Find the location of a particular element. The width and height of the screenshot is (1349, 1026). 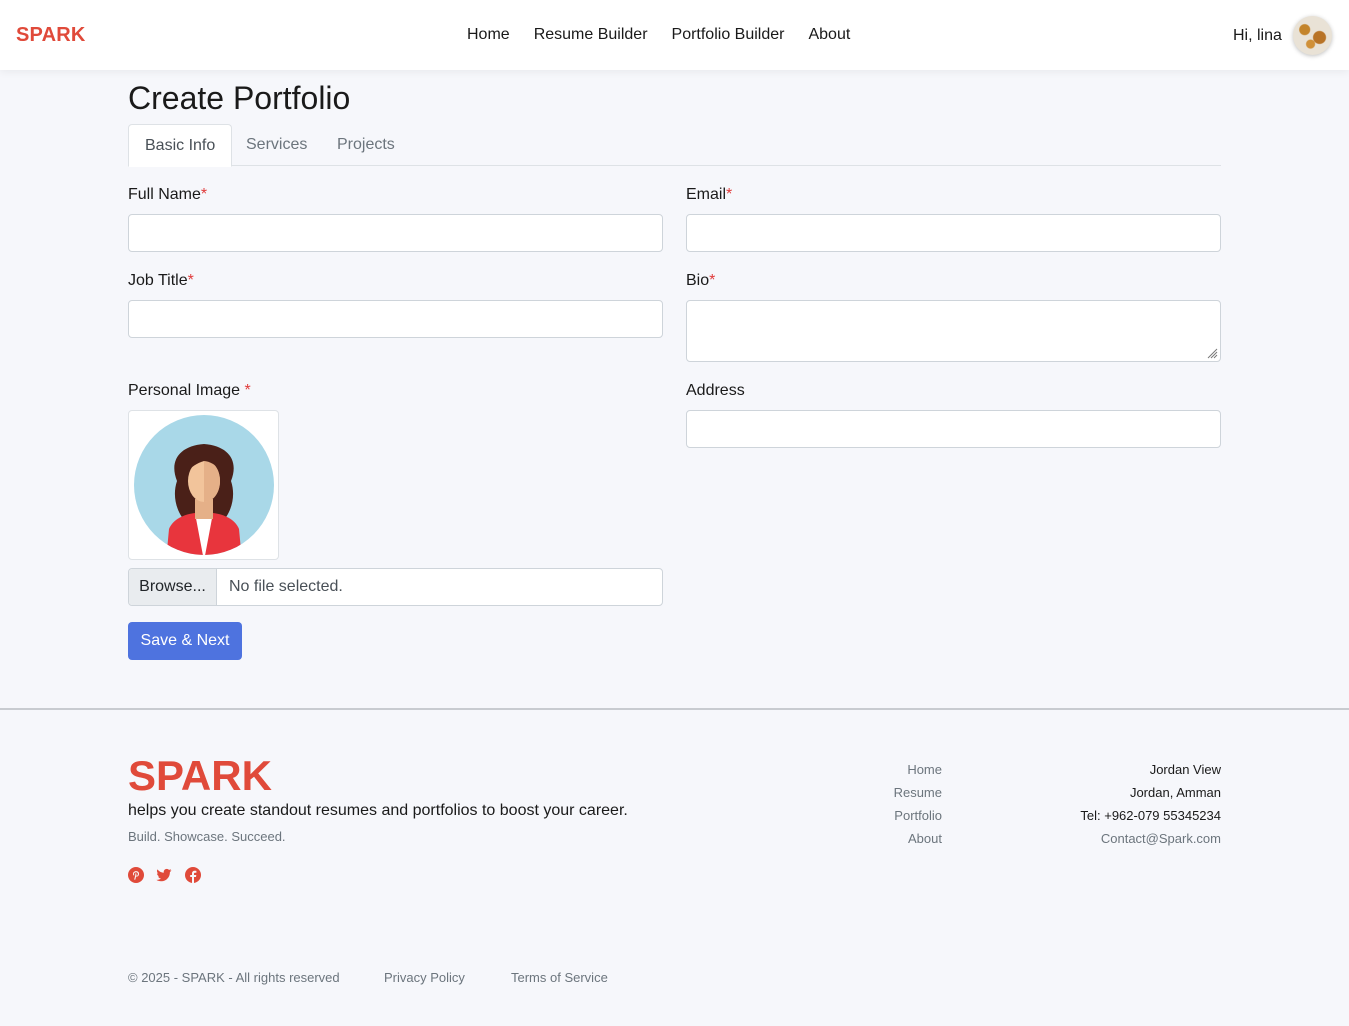

contact-phone: Tel: +962-079 55345234 is located at coordinates (1150, 815).